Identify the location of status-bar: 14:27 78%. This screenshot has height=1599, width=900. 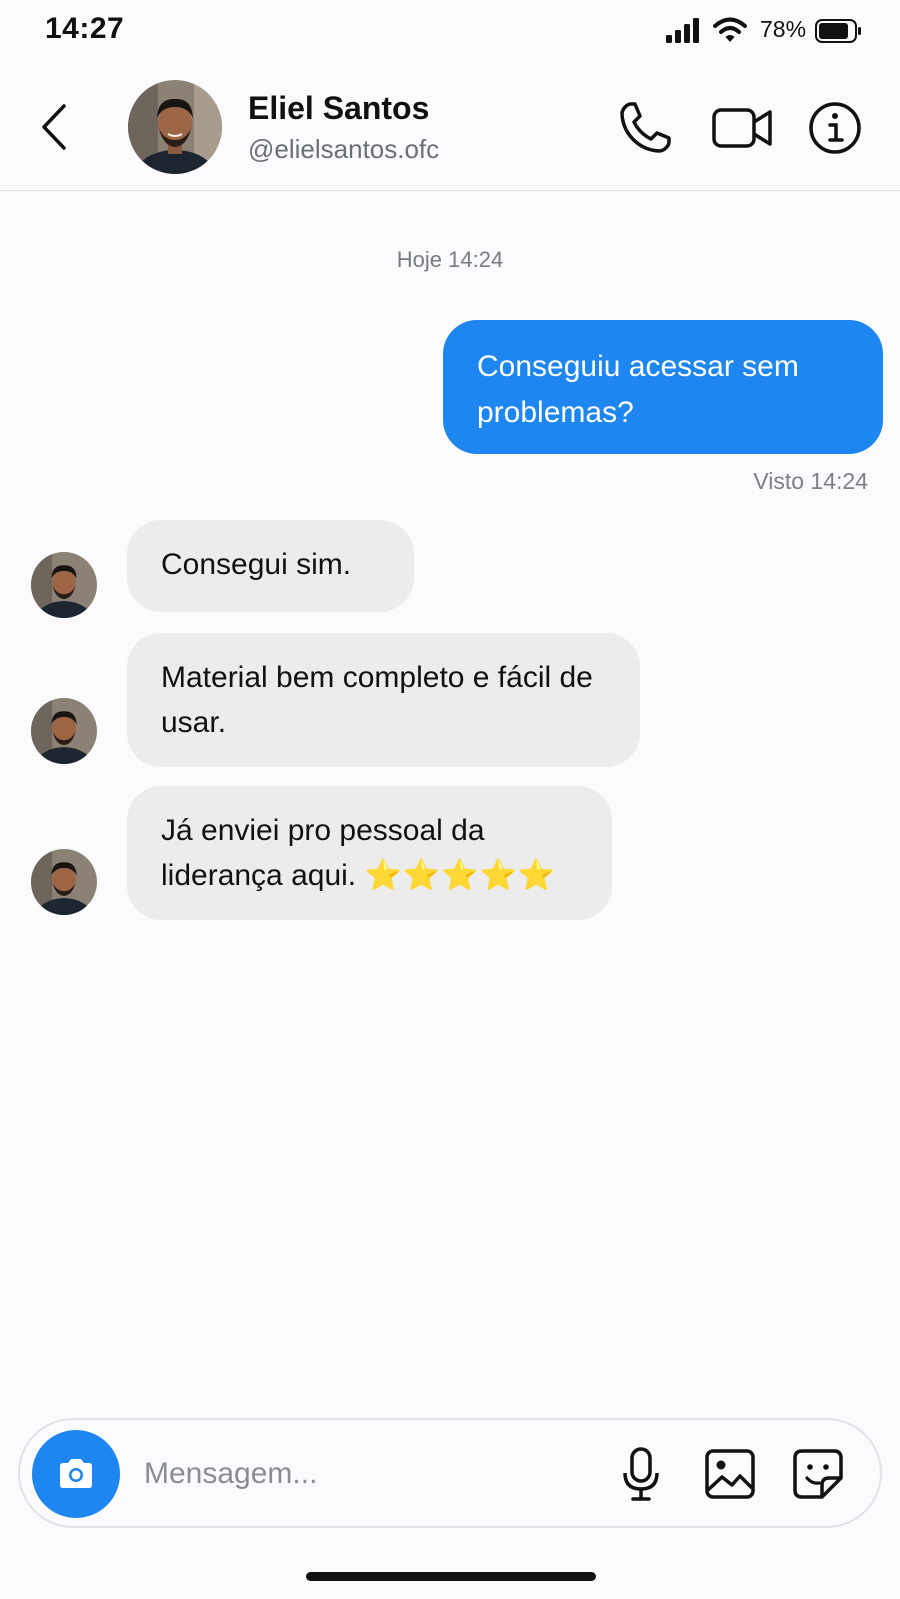
(450, 32).